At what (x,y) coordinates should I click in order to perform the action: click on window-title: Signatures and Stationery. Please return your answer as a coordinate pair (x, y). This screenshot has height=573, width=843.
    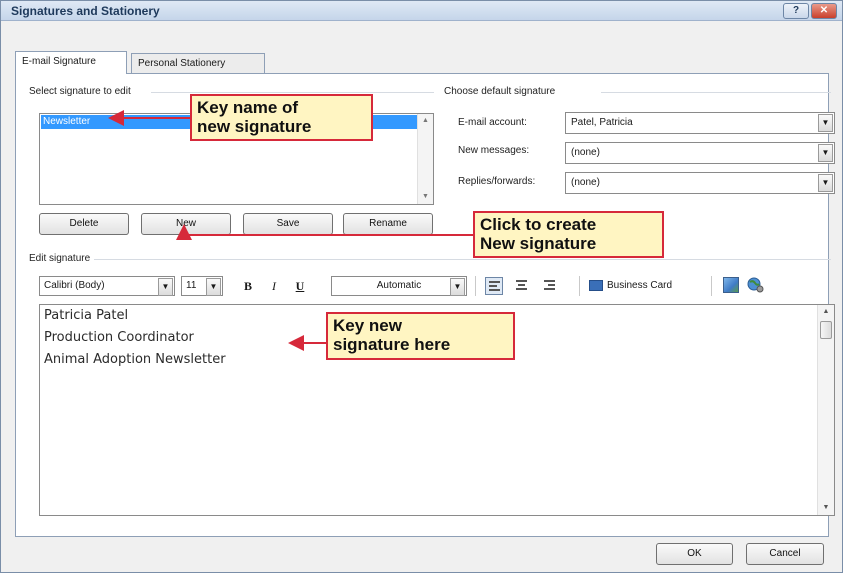
    Looking at the image, I should click on (85, 11).